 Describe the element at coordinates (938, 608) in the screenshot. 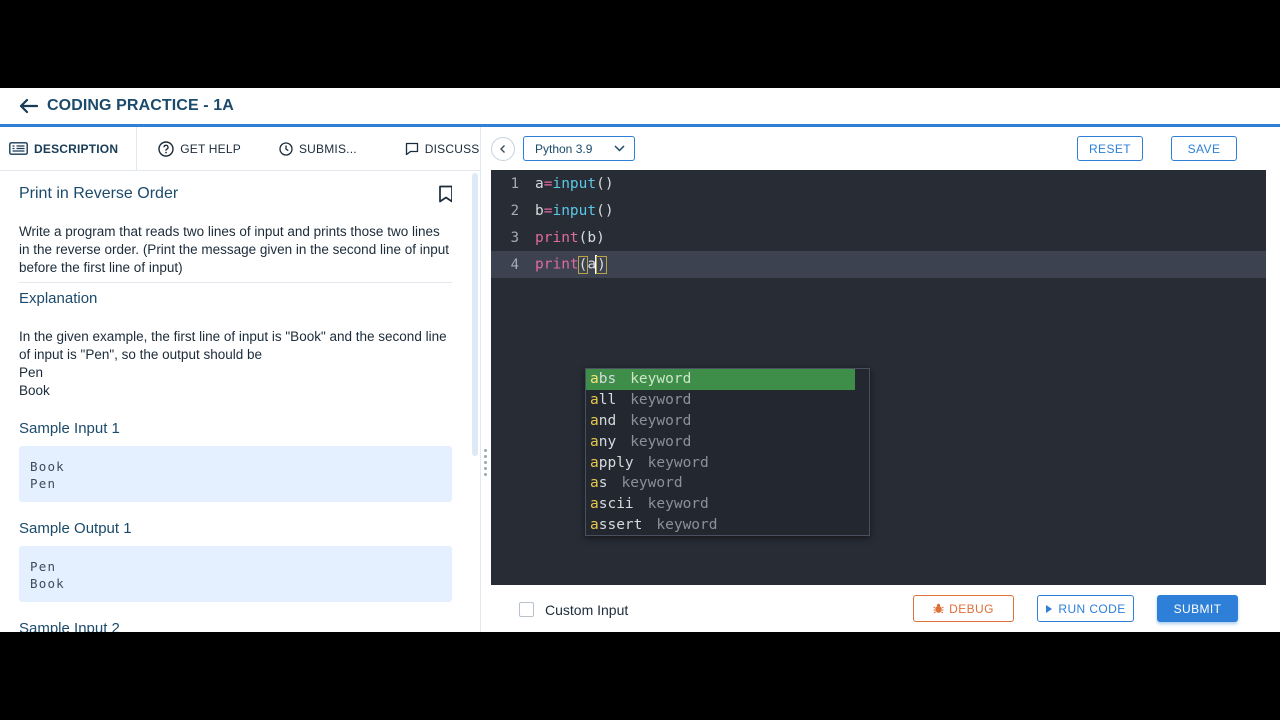

I see `bug-icon` at that location.